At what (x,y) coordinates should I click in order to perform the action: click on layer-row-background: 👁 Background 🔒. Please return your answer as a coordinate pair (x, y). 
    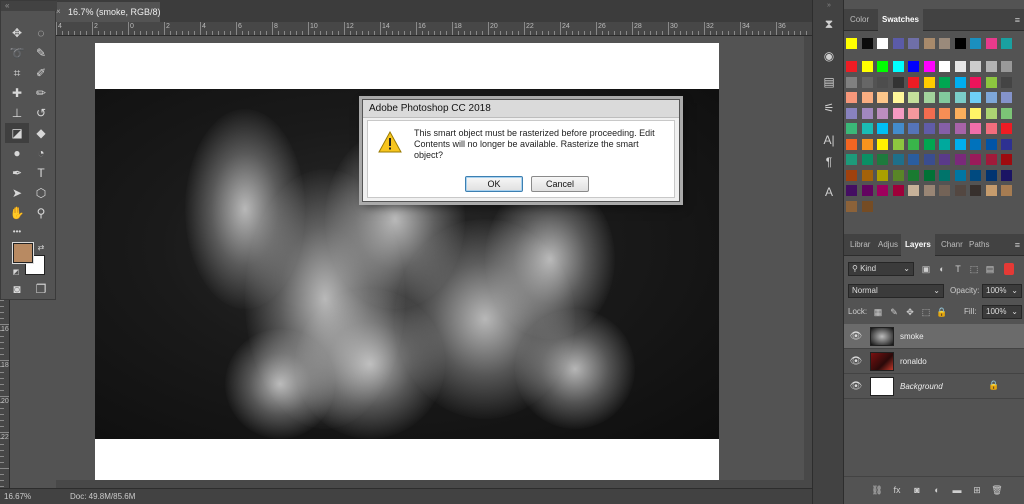
    Looking at the image, I should click on (934, 386).